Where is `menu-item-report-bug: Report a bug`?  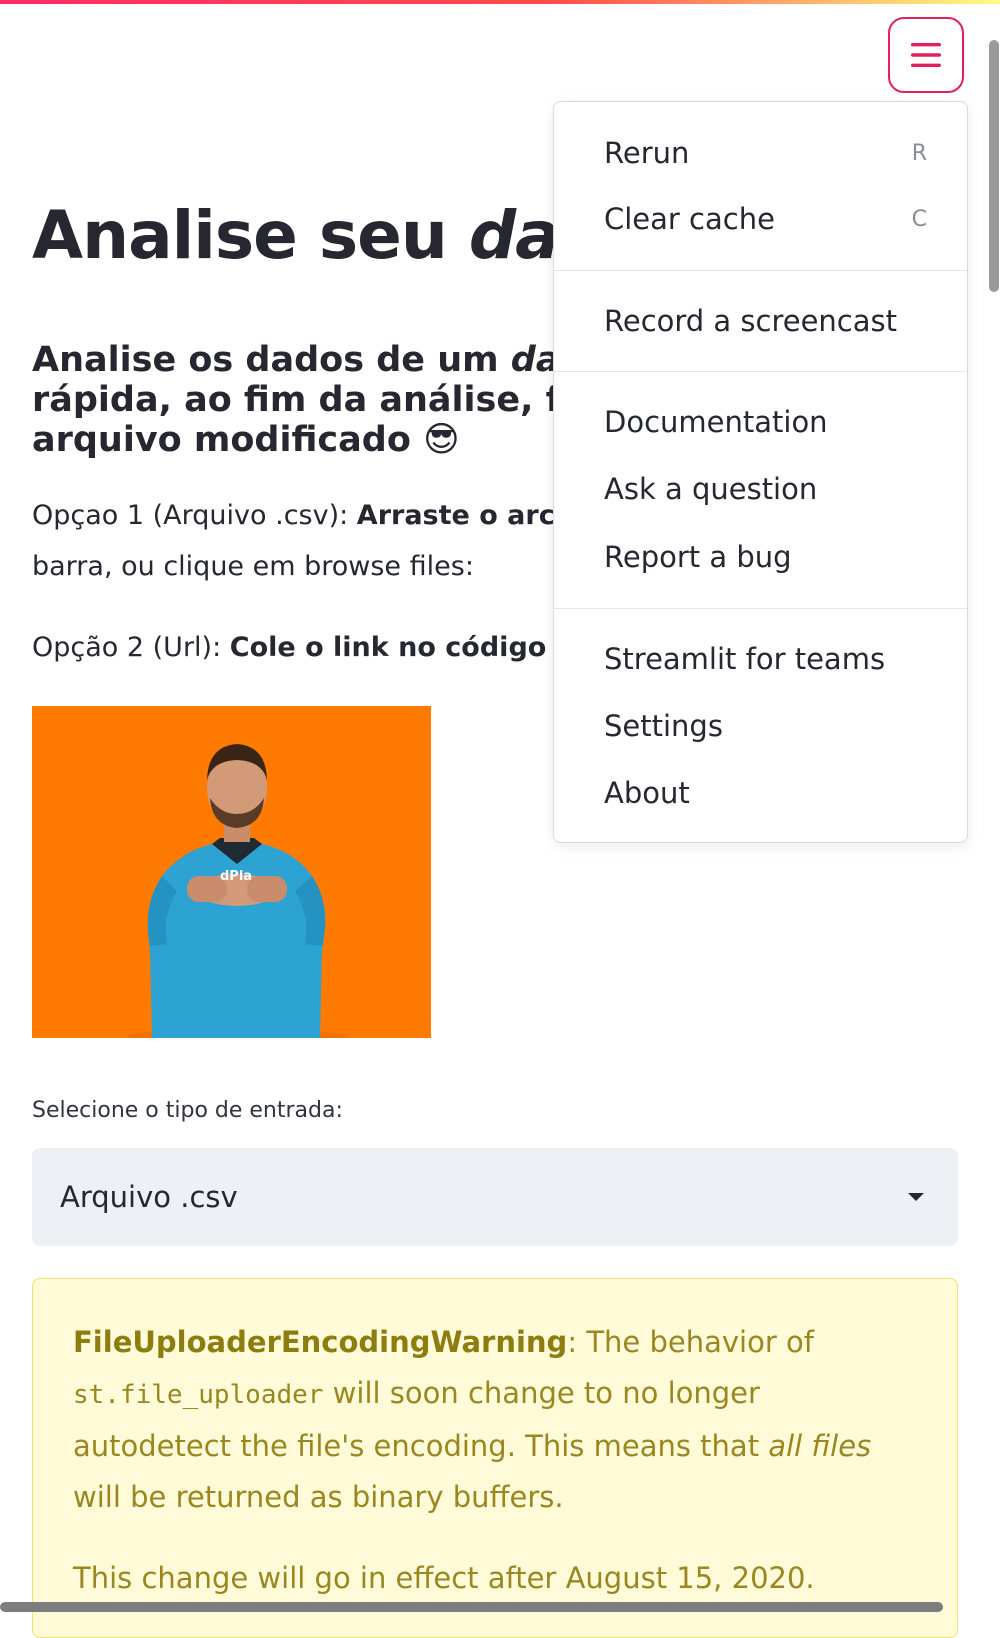
menu-item-report-bug: Report a bug is located at coordinates (765, 557).